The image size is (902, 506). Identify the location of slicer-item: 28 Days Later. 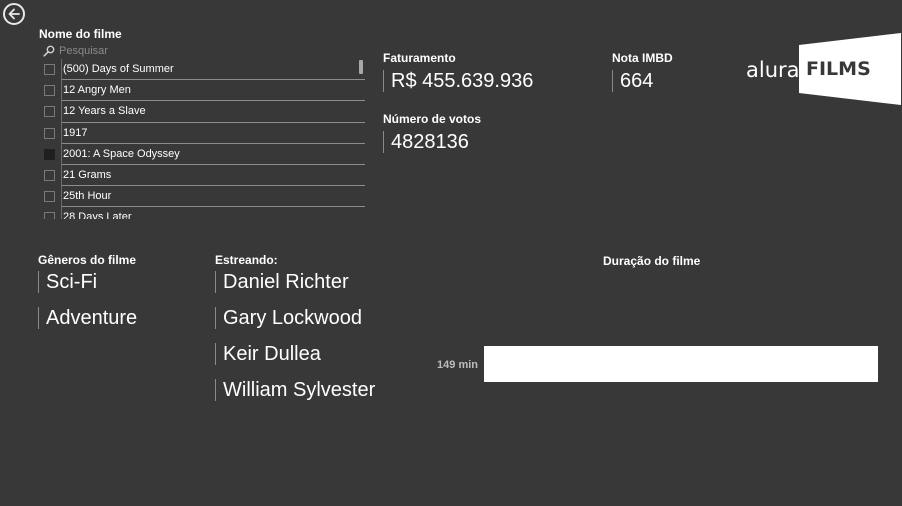
(202, 213).